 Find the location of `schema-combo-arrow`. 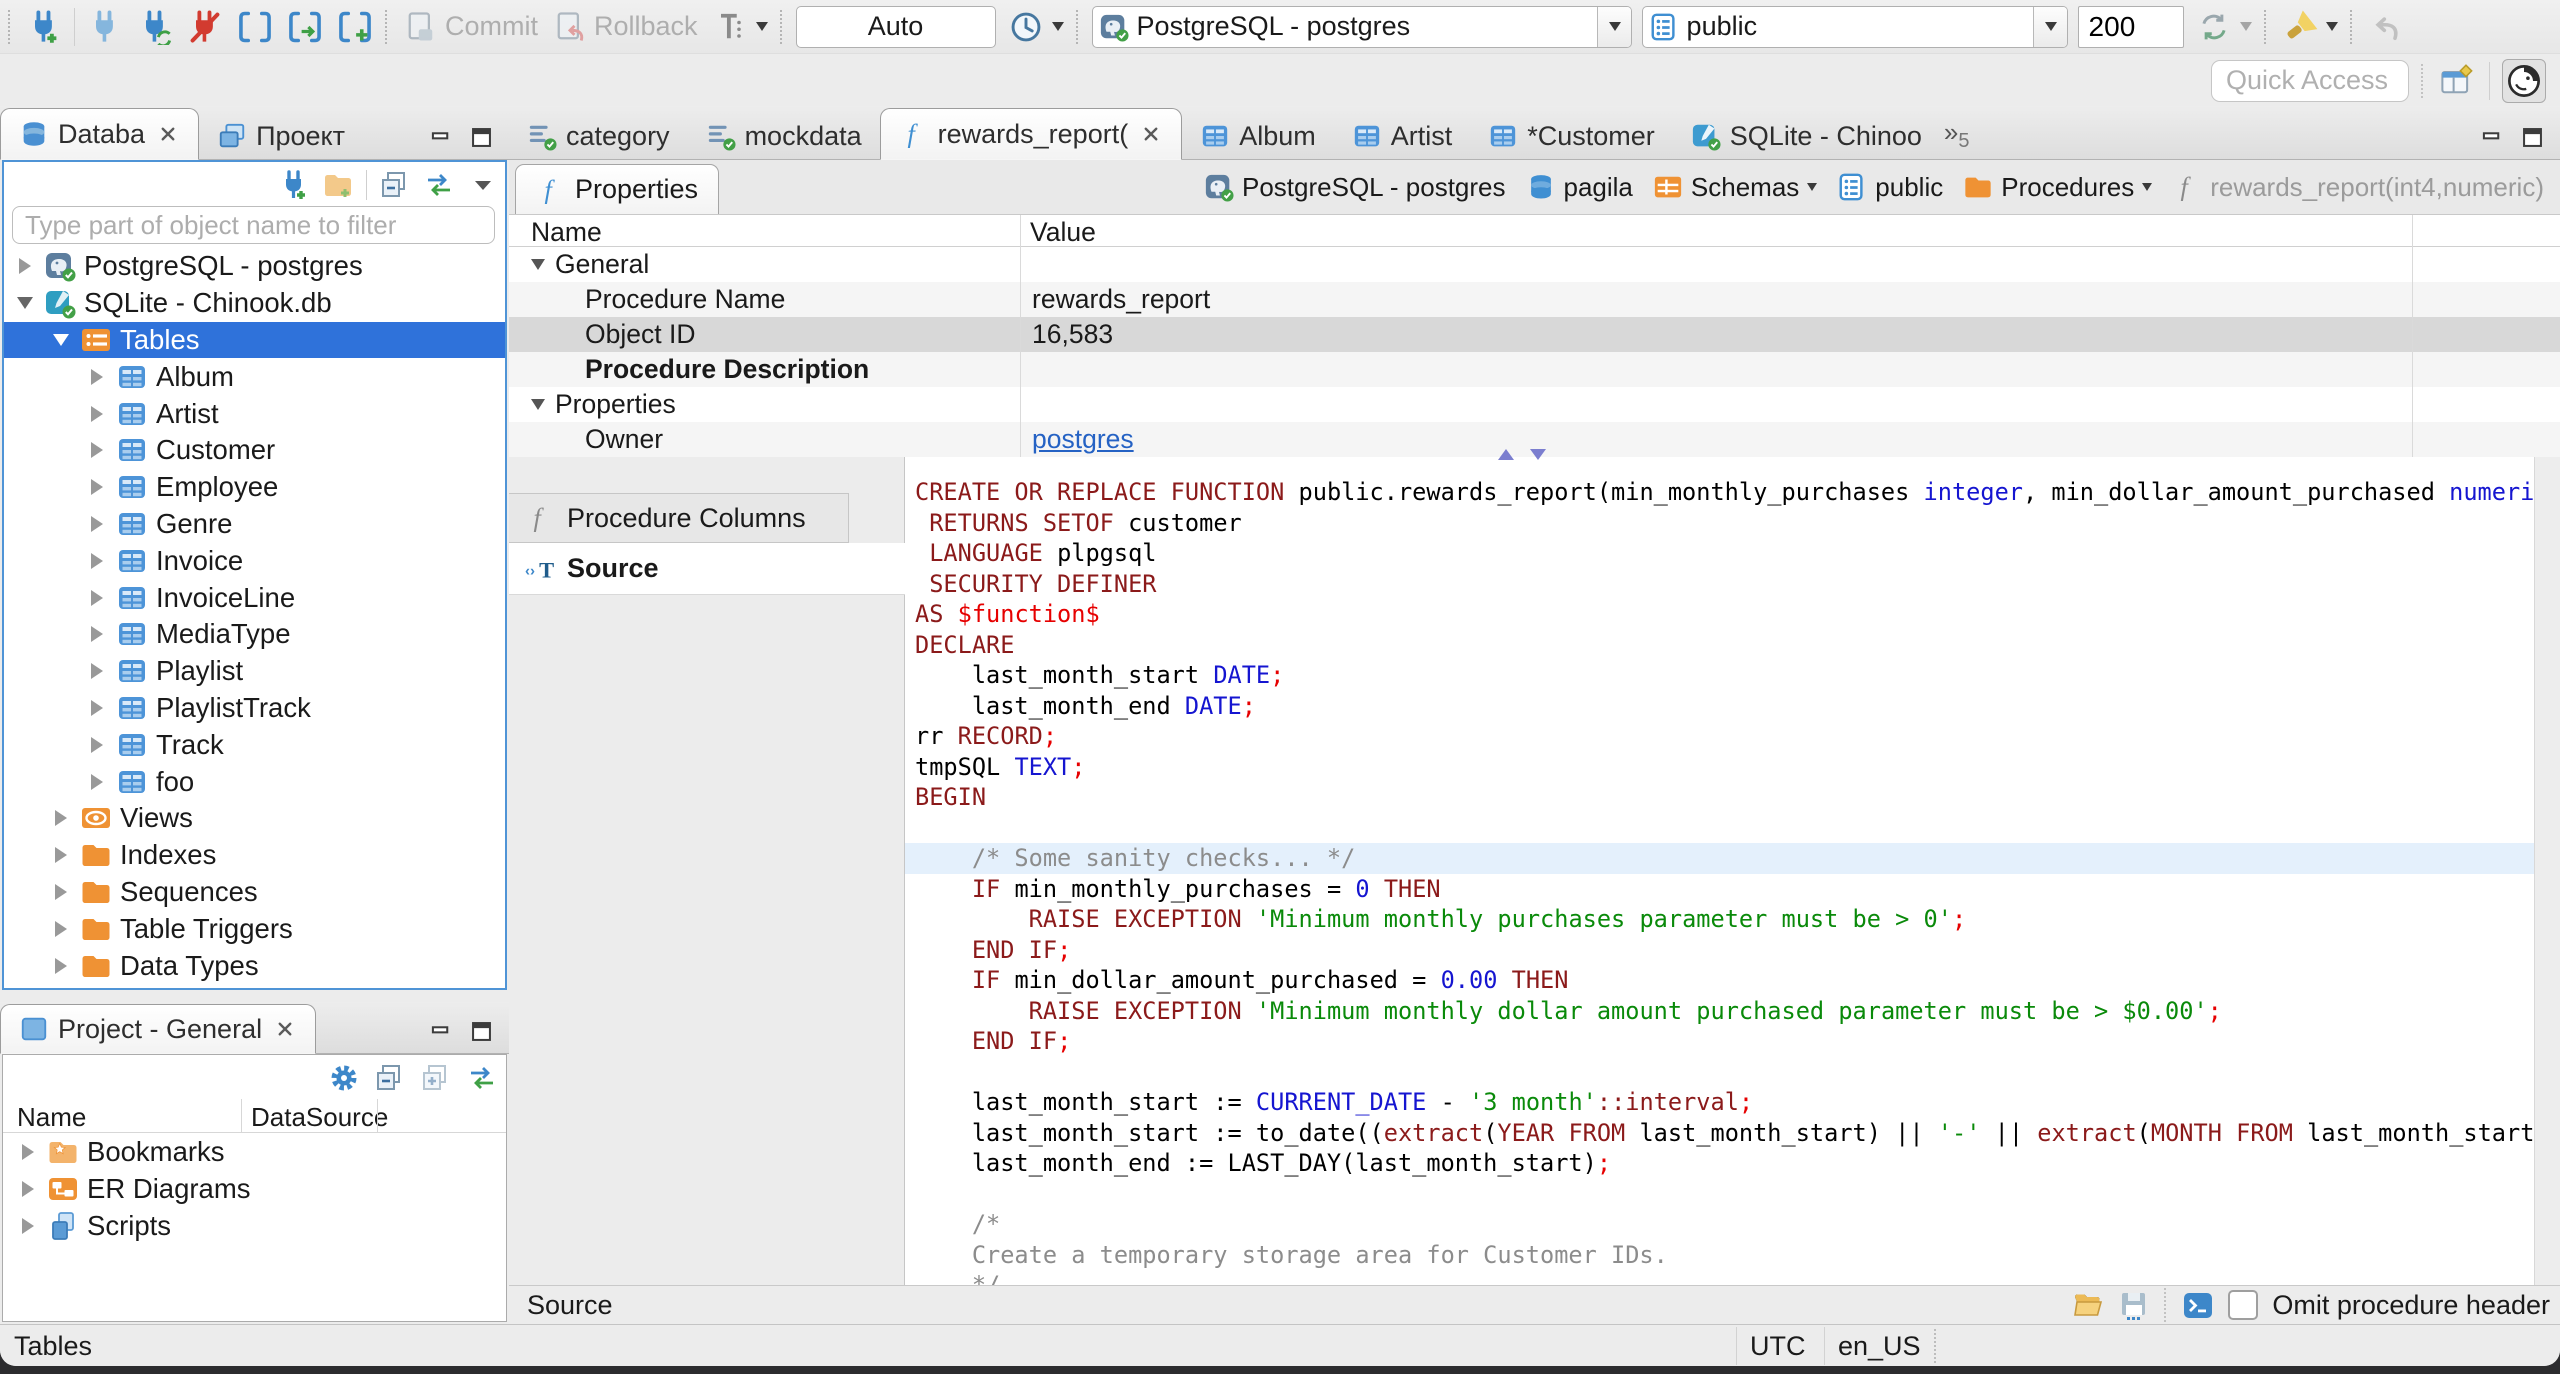

schema-combo-arrow is located at coordinates (2049, 26).